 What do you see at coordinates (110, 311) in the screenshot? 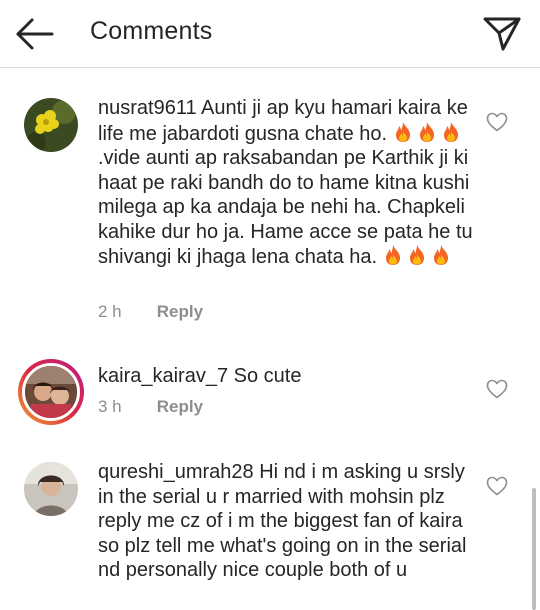
I see `comment-timestamp: 2 h` at bounding box center [110, 311].